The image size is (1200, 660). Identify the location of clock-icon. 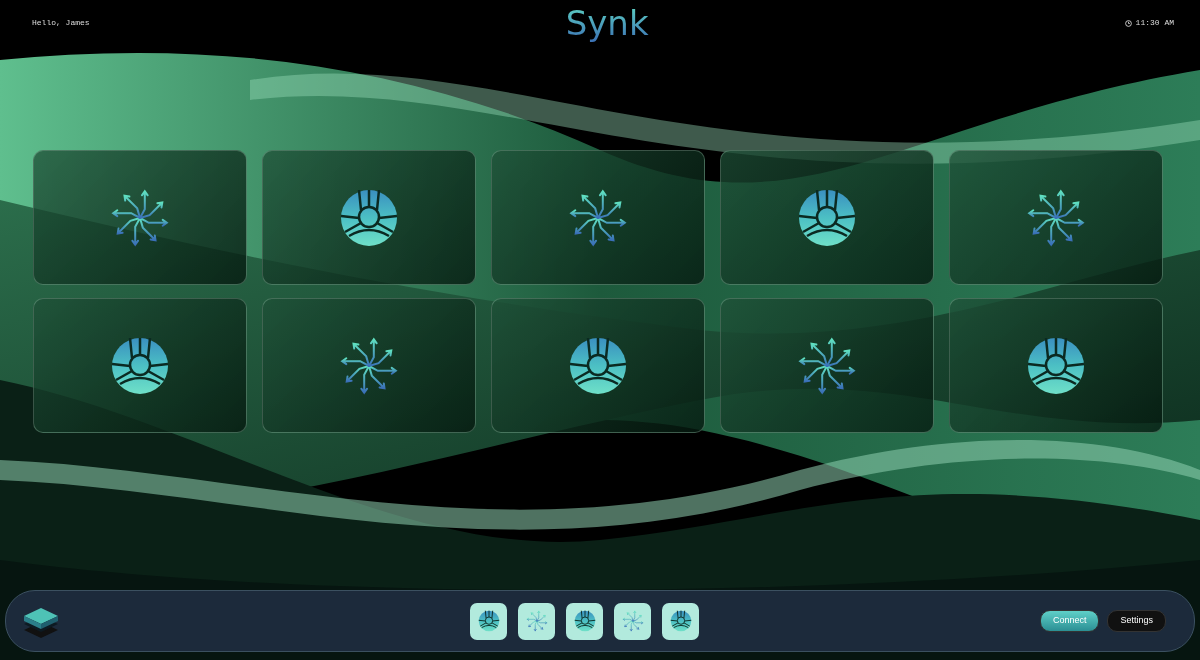
(1128, 23).